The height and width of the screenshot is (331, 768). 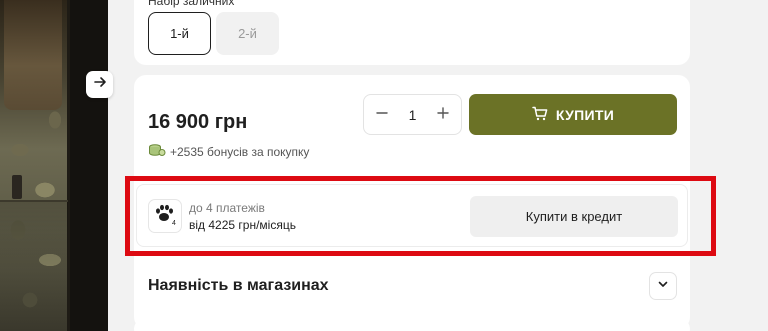 What do you see at coordinates (540, 115) in the screenshot?
I see `cart-icon` at bounding box center [540, 115].